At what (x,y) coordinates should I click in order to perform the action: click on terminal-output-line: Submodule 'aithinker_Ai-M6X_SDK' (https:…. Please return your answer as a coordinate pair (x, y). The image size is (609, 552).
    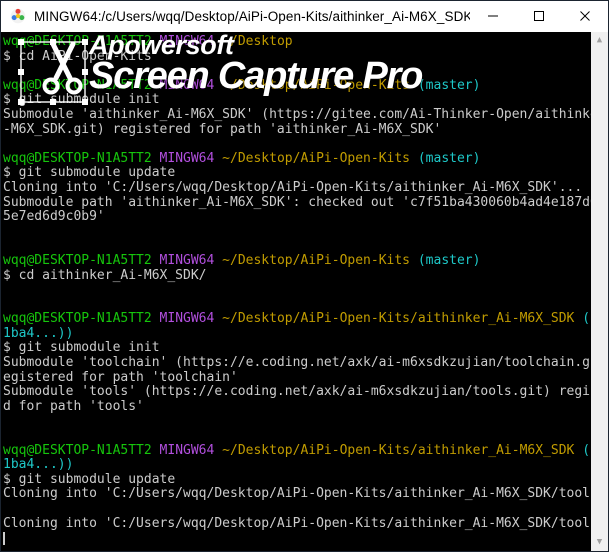
    Looking at the image, I should click on (297, 114).